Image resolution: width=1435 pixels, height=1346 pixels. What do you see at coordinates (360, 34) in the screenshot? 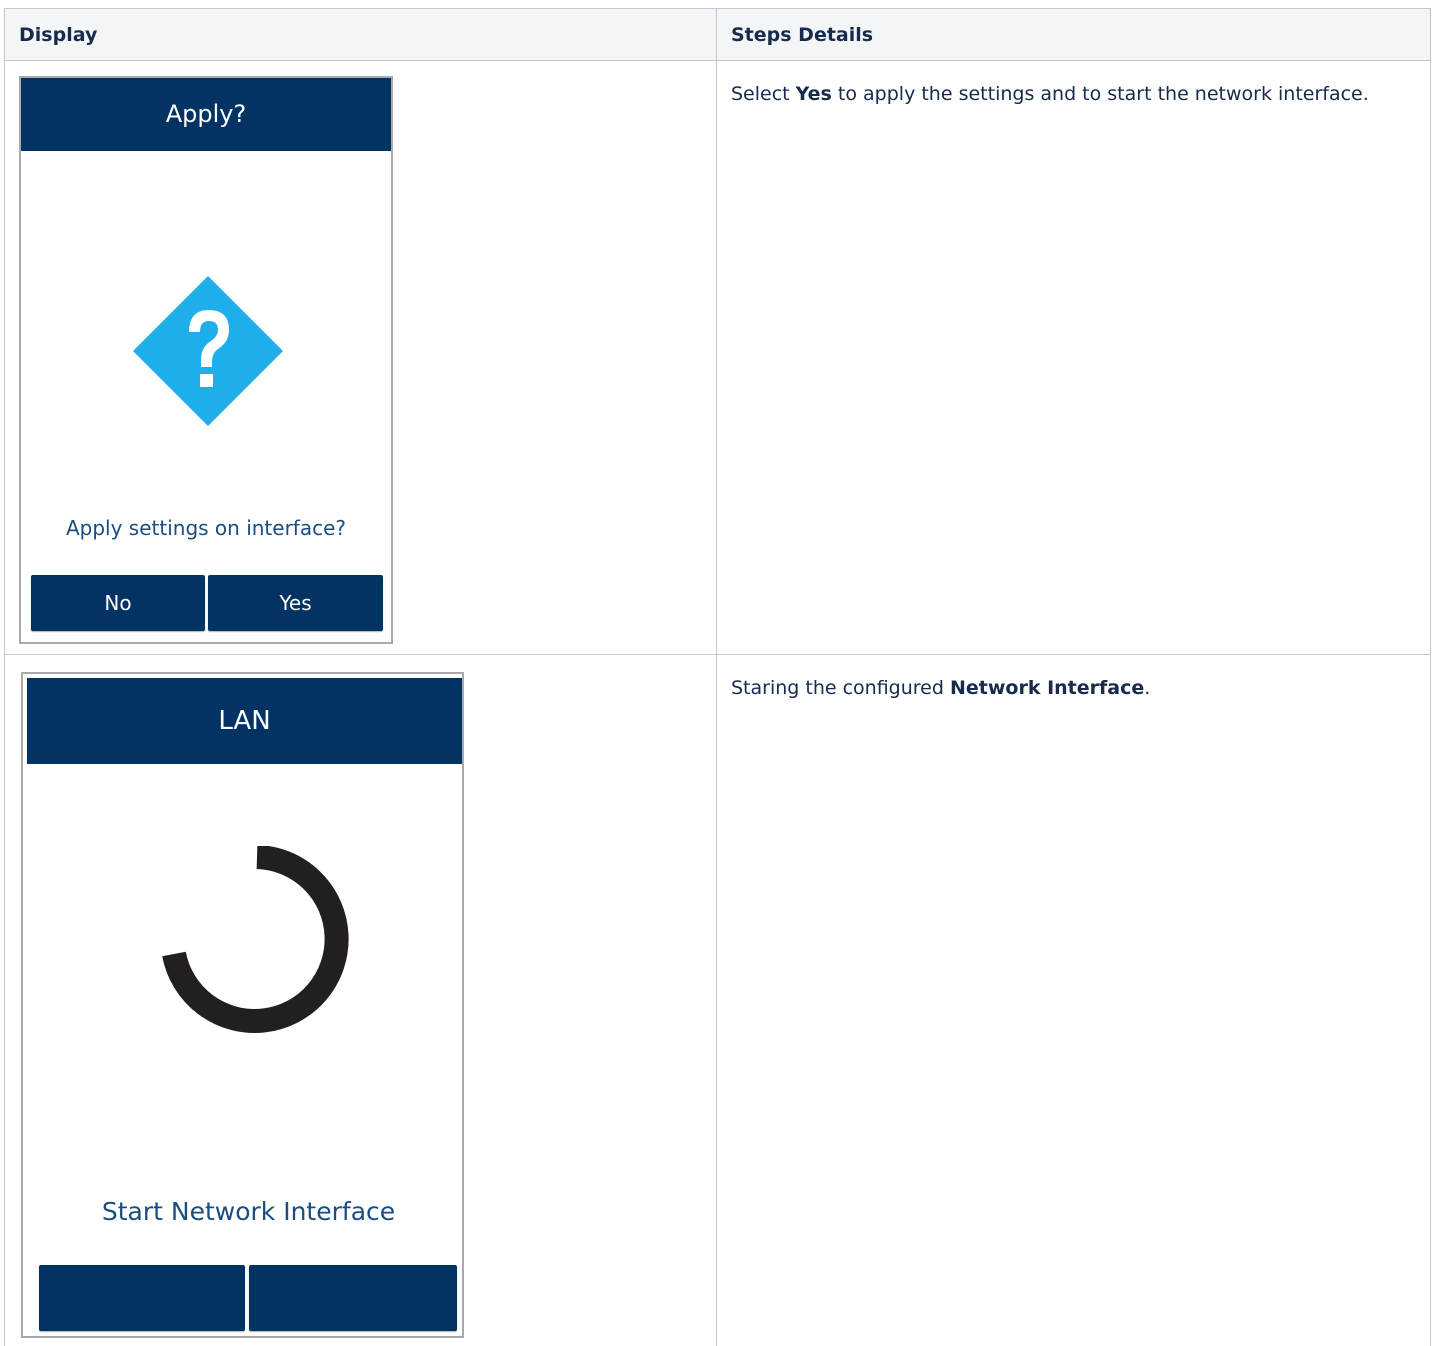
I see `header-display: Display` at bounding box center [360, 34].